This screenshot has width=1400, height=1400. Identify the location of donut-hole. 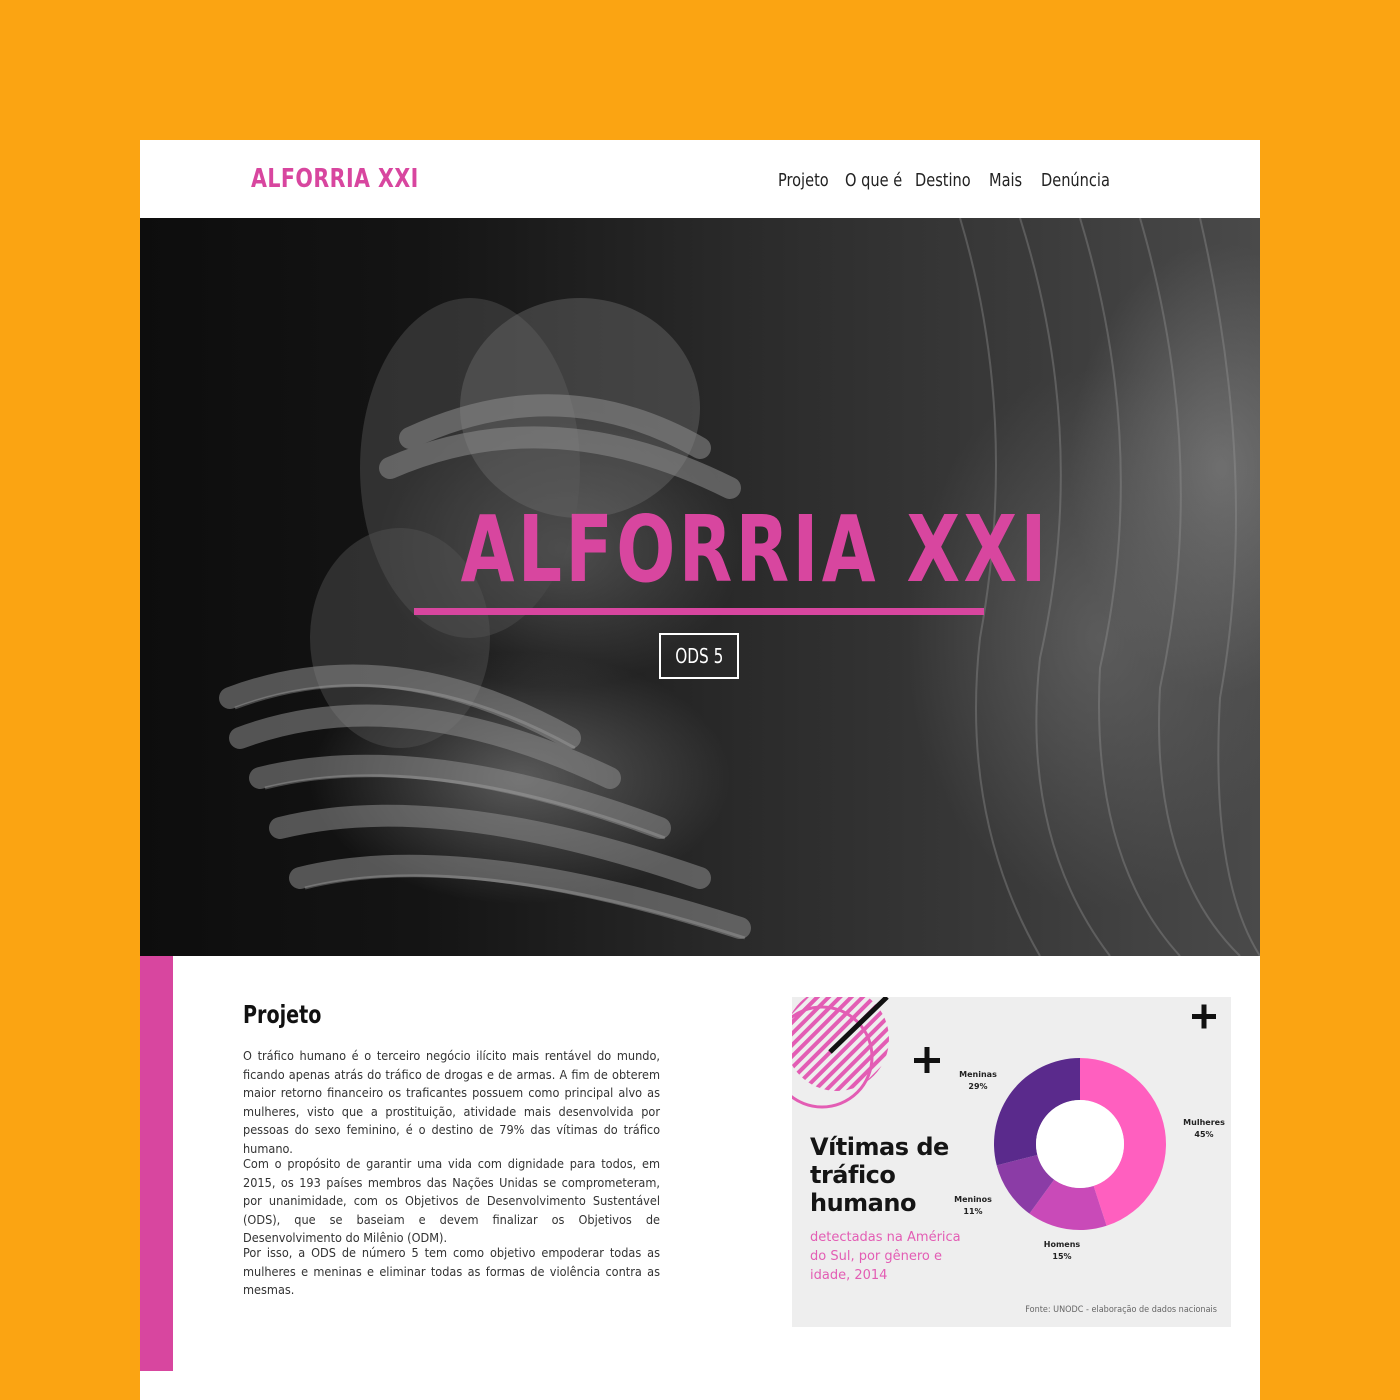
(1080, 1144).